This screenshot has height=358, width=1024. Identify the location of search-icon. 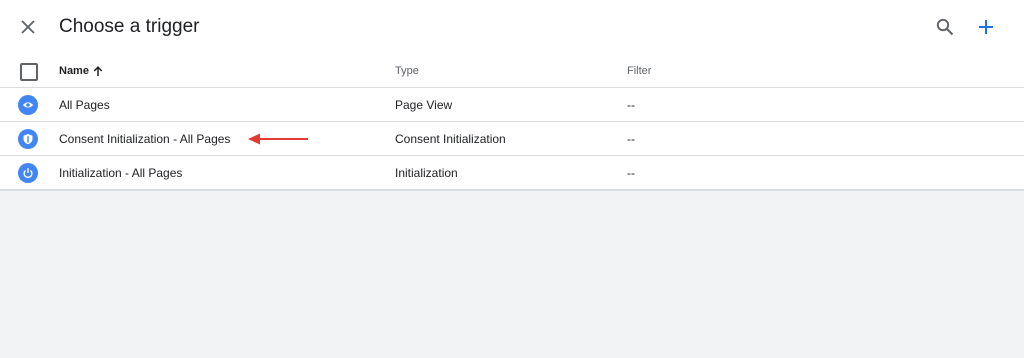
(945, 27).